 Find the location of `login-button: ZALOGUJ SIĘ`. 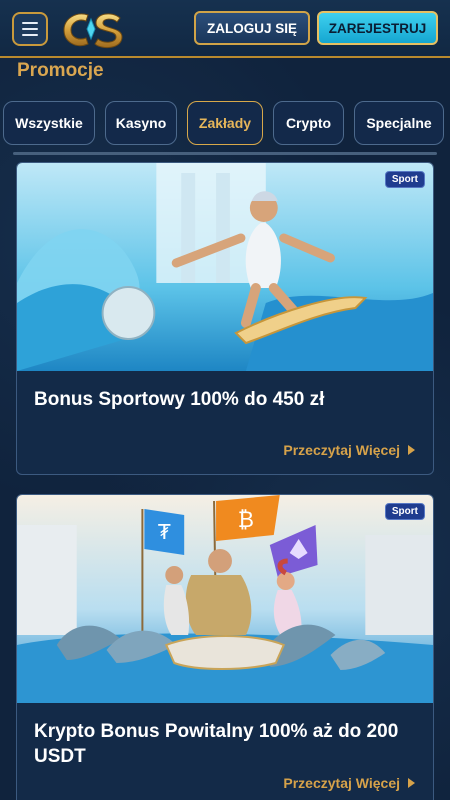

login-button: ZALOGUJ SIĘ is located at coordinates (252, 28).